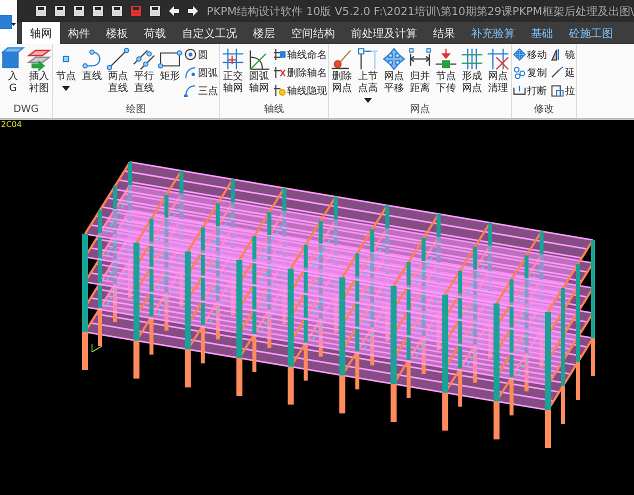  I want to click on coordinate-label: 2C04, so click(11, 124).